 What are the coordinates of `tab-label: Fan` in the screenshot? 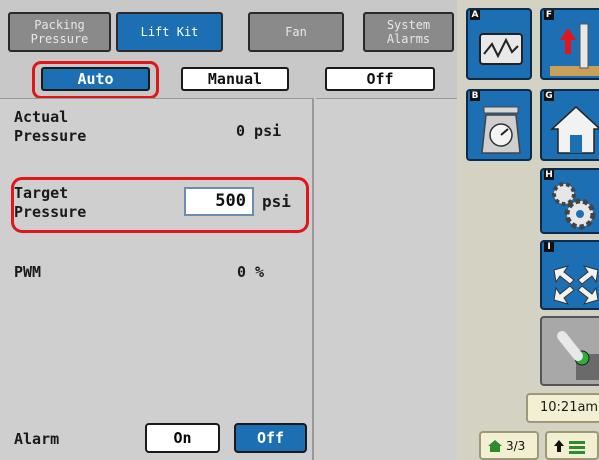 It's located at (296, 32).